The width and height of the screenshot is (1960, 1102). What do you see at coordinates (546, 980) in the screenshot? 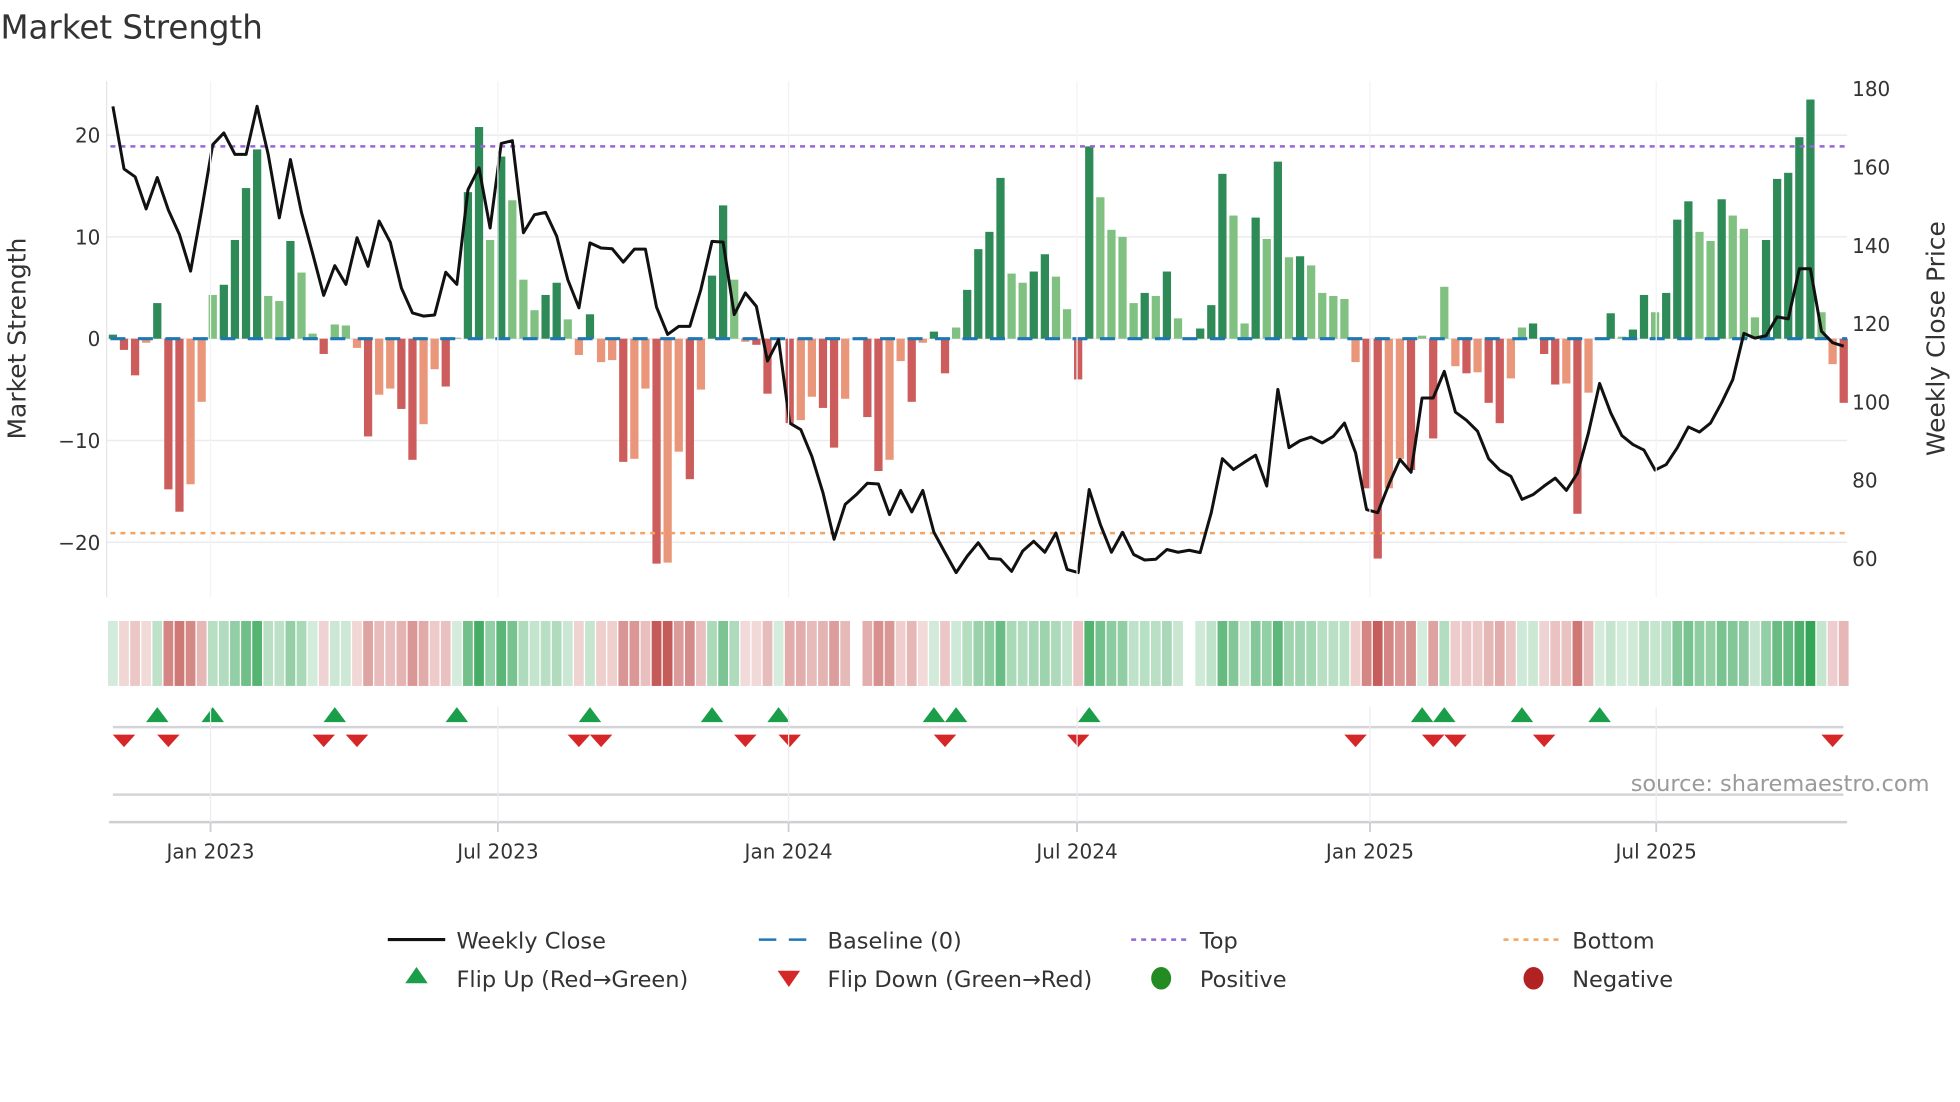
I see `legend-item-flip_up: Flip Up (Red→Green)` at bounding box center [546, 980].